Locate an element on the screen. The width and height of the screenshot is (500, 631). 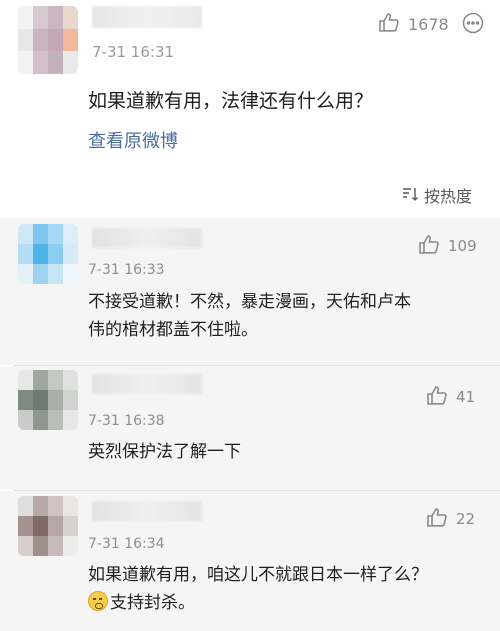
emoji-icon is located at coordinates (98, 601).